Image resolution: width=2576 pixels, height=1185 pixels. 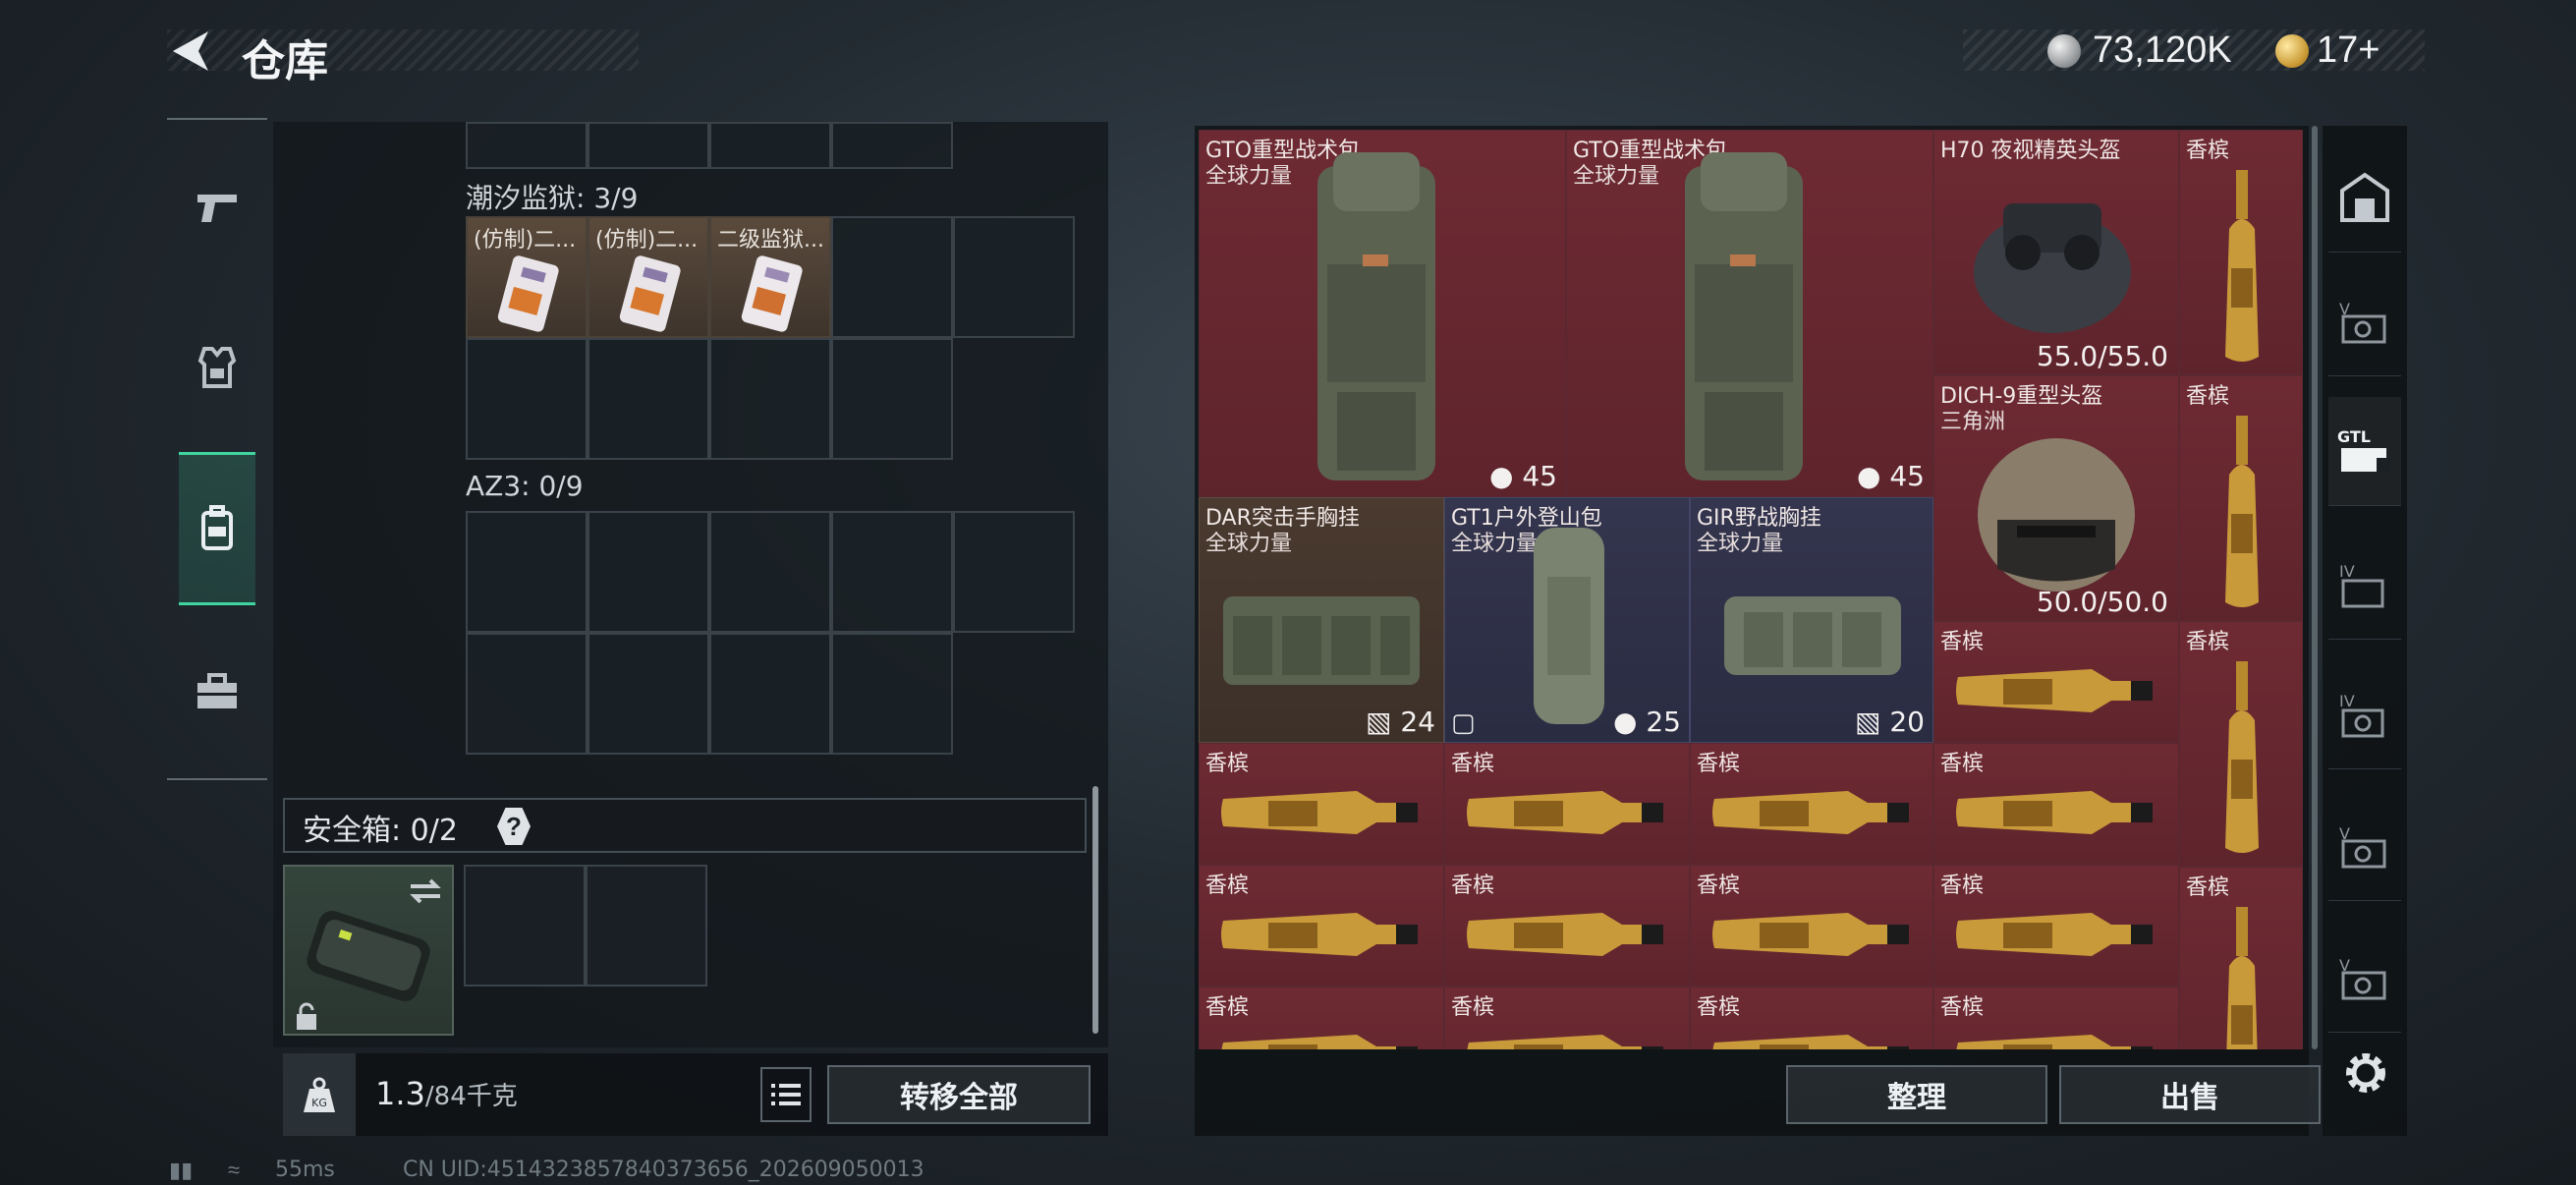 I want to click on capacity-icon: ▧, so click(x=1378, y=722).